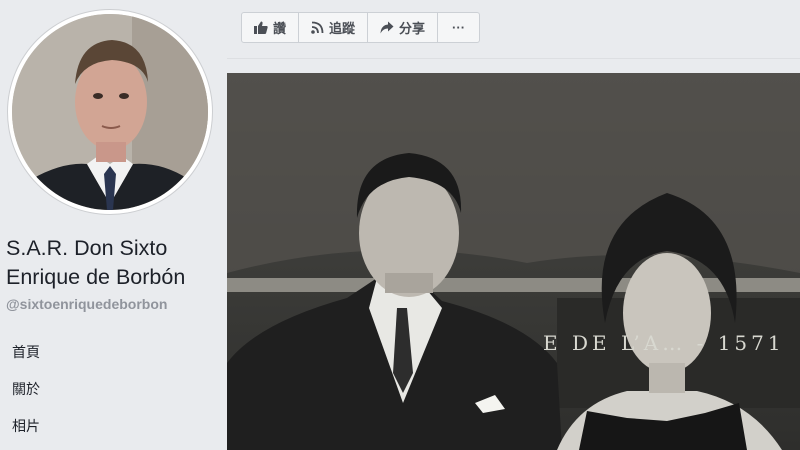 This screenshot has height=450, width=800. What do you see at coordinates (513, 30) in the screenshot?
I see `action-bar: 讚 追蹤 分享 ···` at bounding box center [513, 30].